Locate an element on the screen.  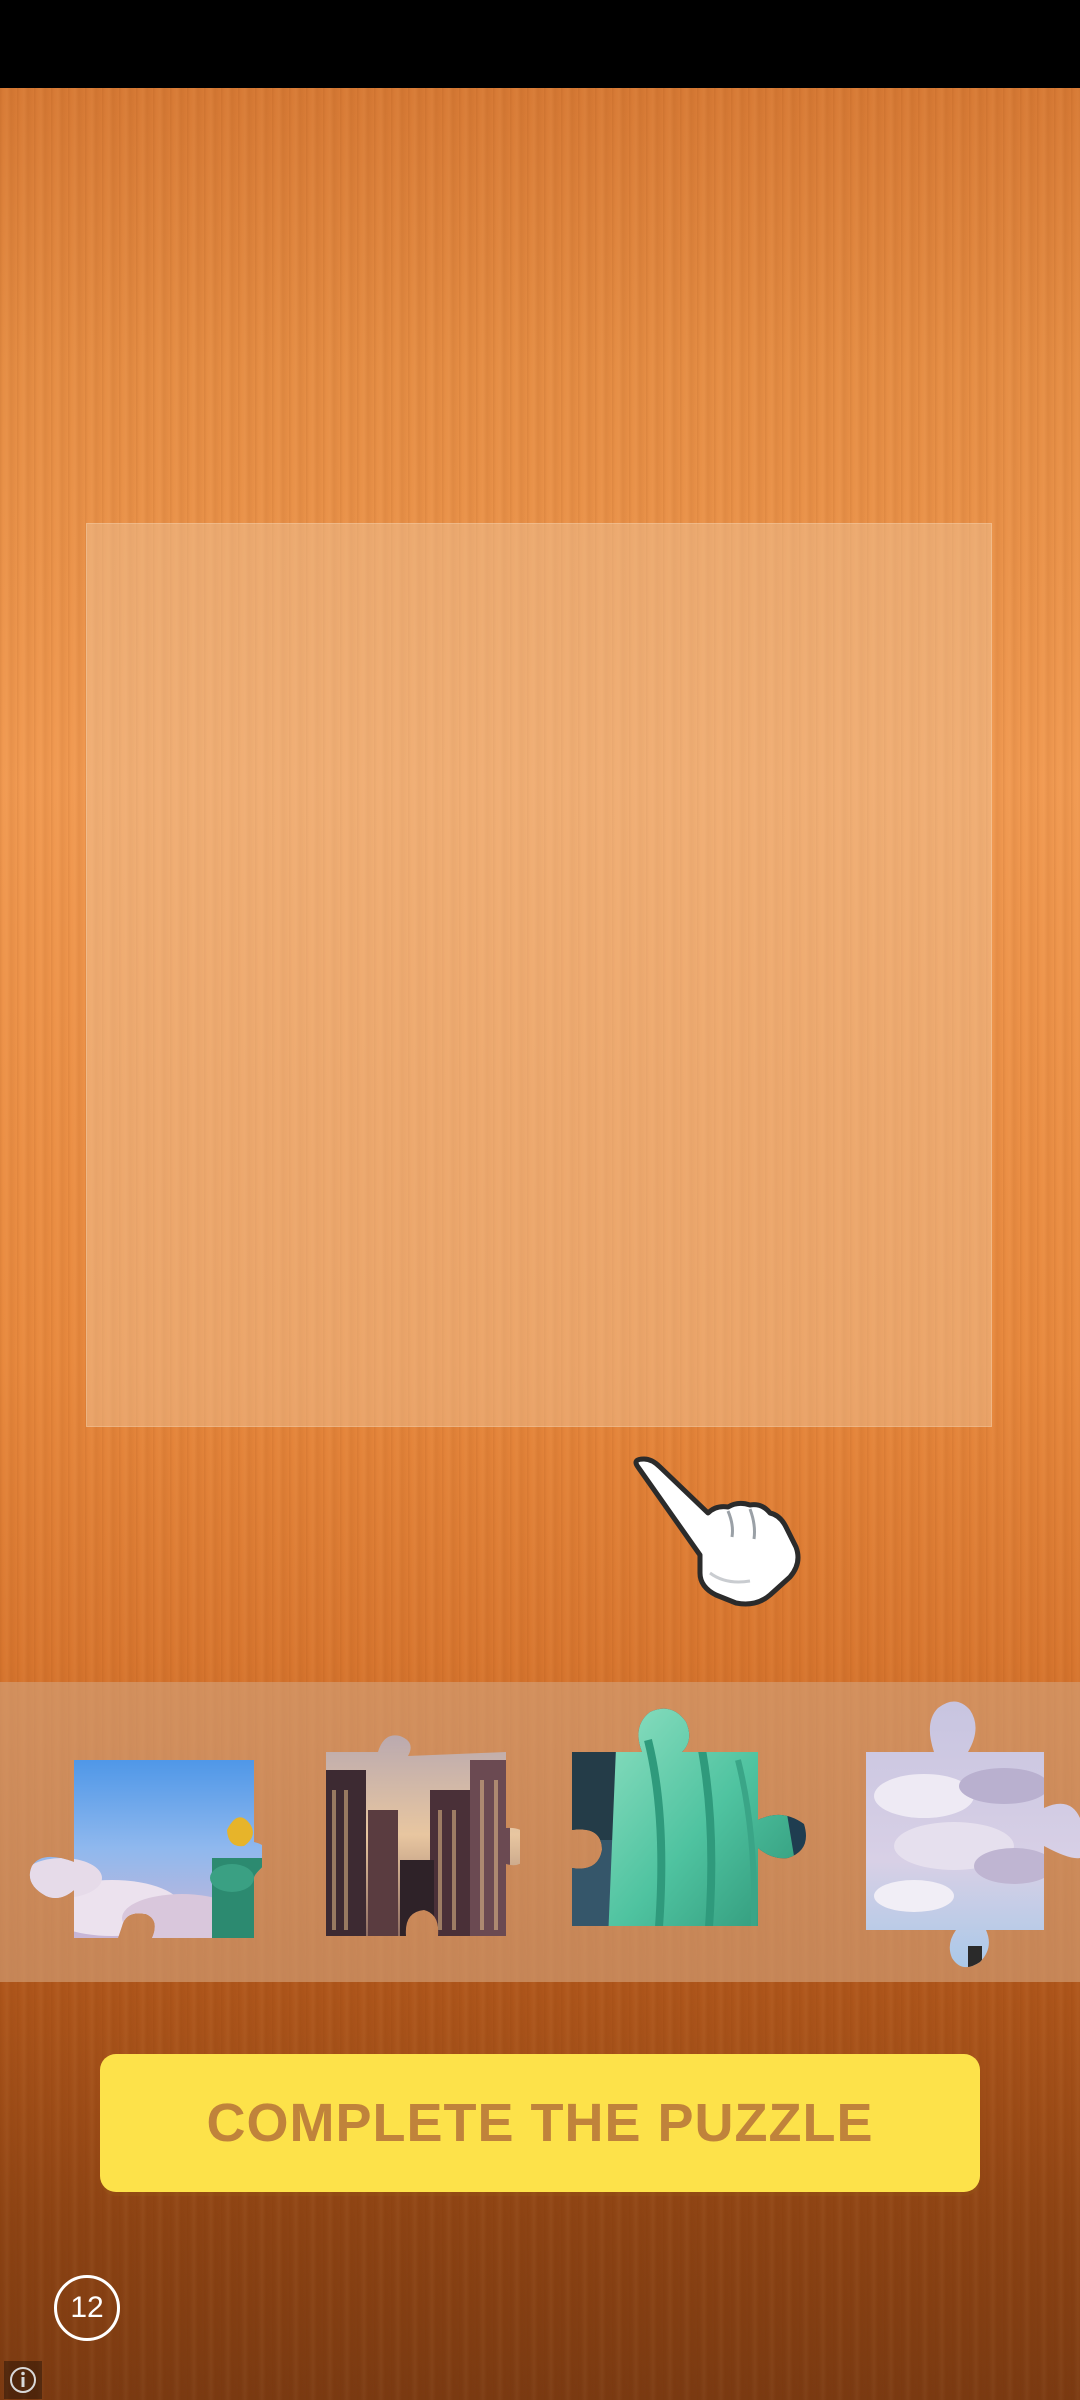
piece-tray is located at coordinates (540, 1832).